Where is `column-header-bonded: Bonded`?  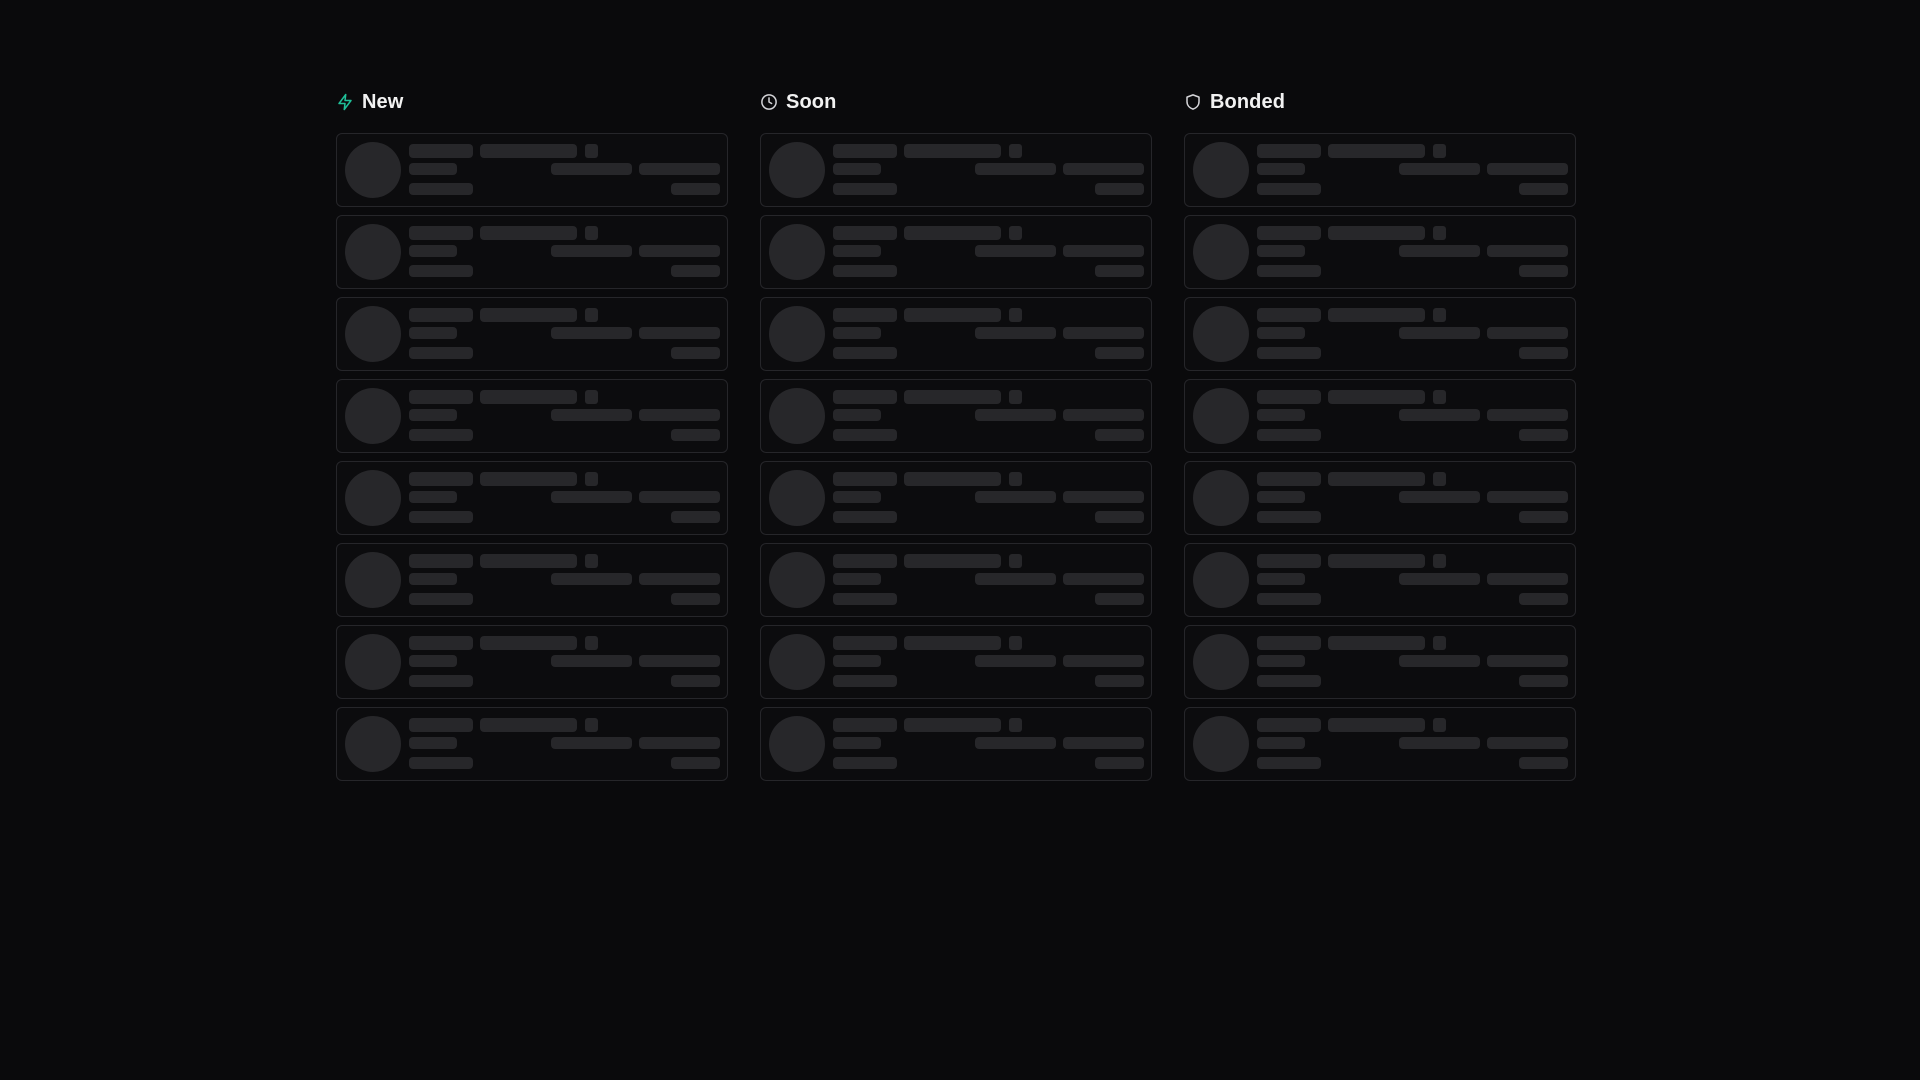 column-header-bonded: Bonded is located at coordinates (1380, 102).